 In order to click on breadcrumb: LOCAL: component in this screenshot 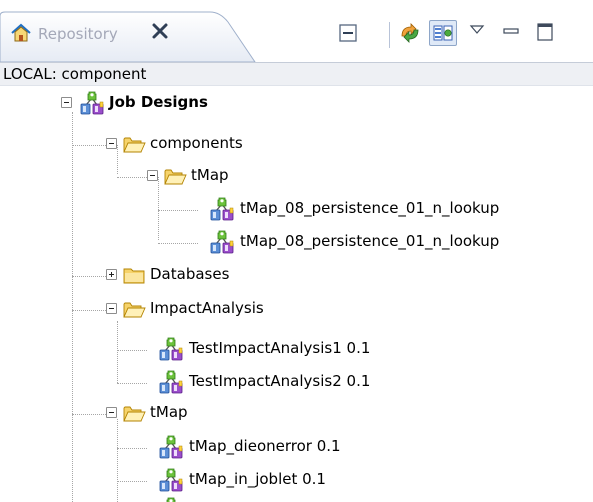, I will do `click(296, 74)`.